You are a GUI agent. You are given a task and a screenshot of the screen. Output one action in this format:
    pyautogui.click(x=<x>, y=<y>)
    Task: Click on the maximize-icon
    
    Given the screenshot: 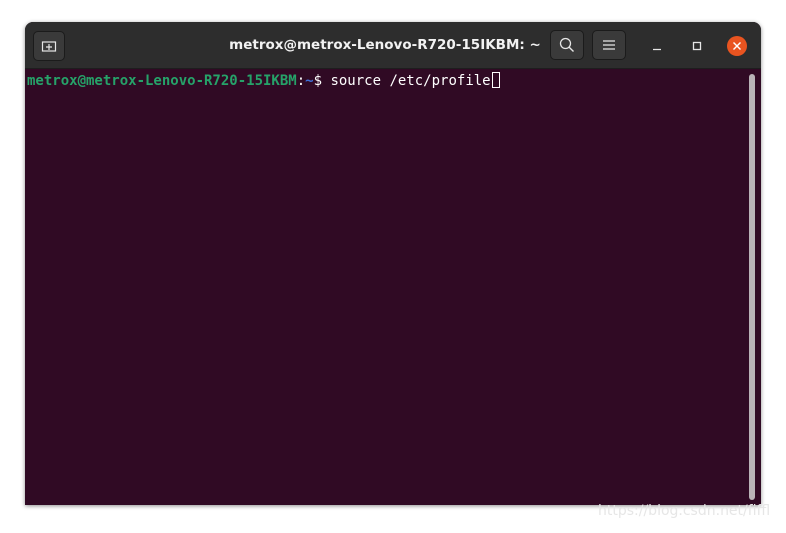 What is the action you would take?
    pyautogui.click(x=697, y=46)
    